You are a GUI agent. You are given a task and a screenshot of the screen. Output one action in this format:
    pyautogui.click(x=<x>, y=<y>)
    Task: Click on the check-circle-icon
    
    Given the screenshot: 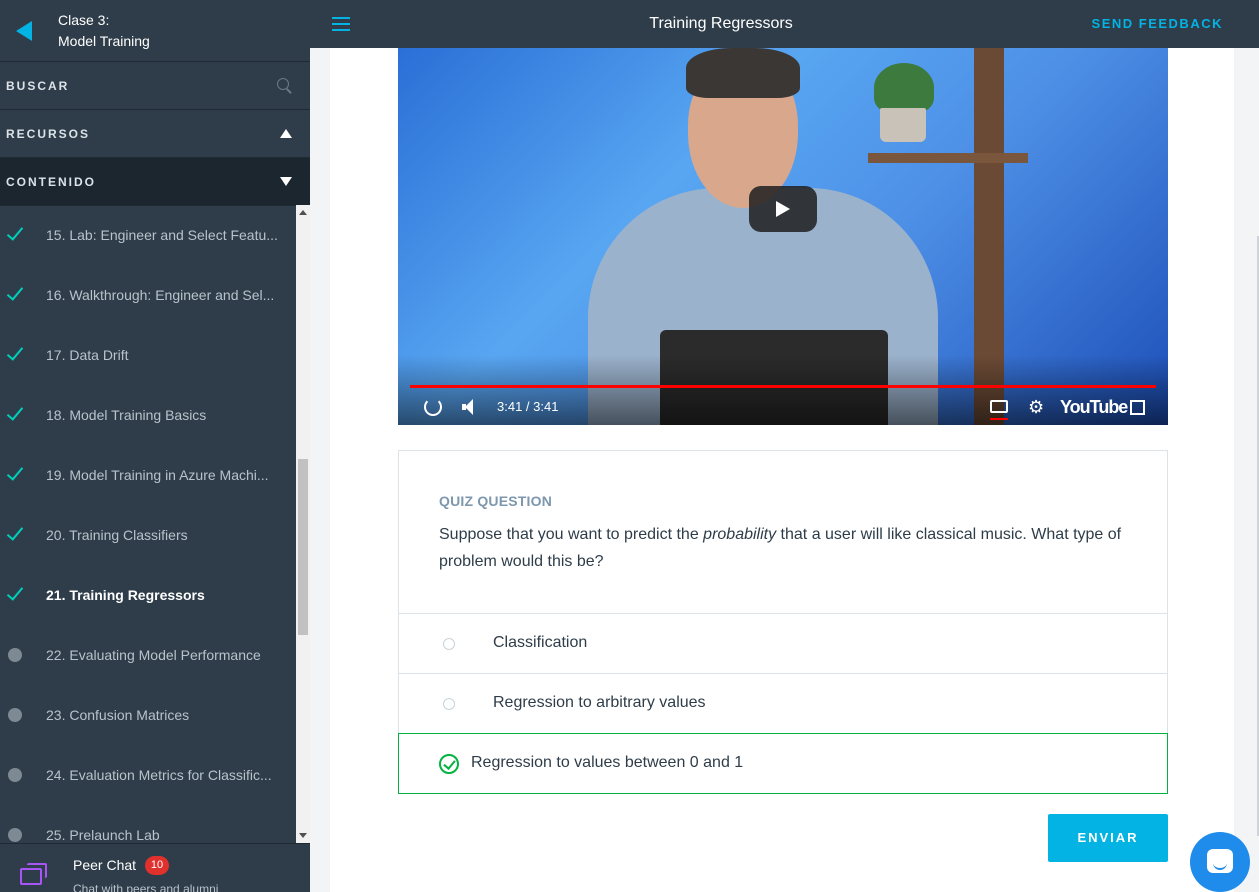 What is the action you would take?
    pyautogui.click(x=449, y=764)
    